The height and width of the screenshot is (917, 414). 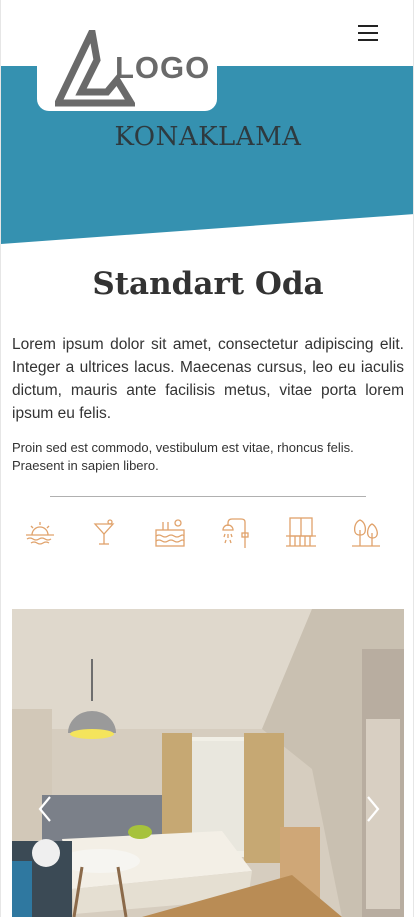 I want to click on hero-title: KONAKLAMA, so click(x=208, y=137).